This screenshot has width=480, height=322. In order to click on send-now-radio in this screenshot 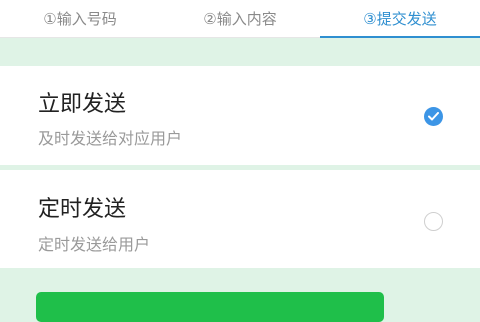, I will do `click(433, 116)`.